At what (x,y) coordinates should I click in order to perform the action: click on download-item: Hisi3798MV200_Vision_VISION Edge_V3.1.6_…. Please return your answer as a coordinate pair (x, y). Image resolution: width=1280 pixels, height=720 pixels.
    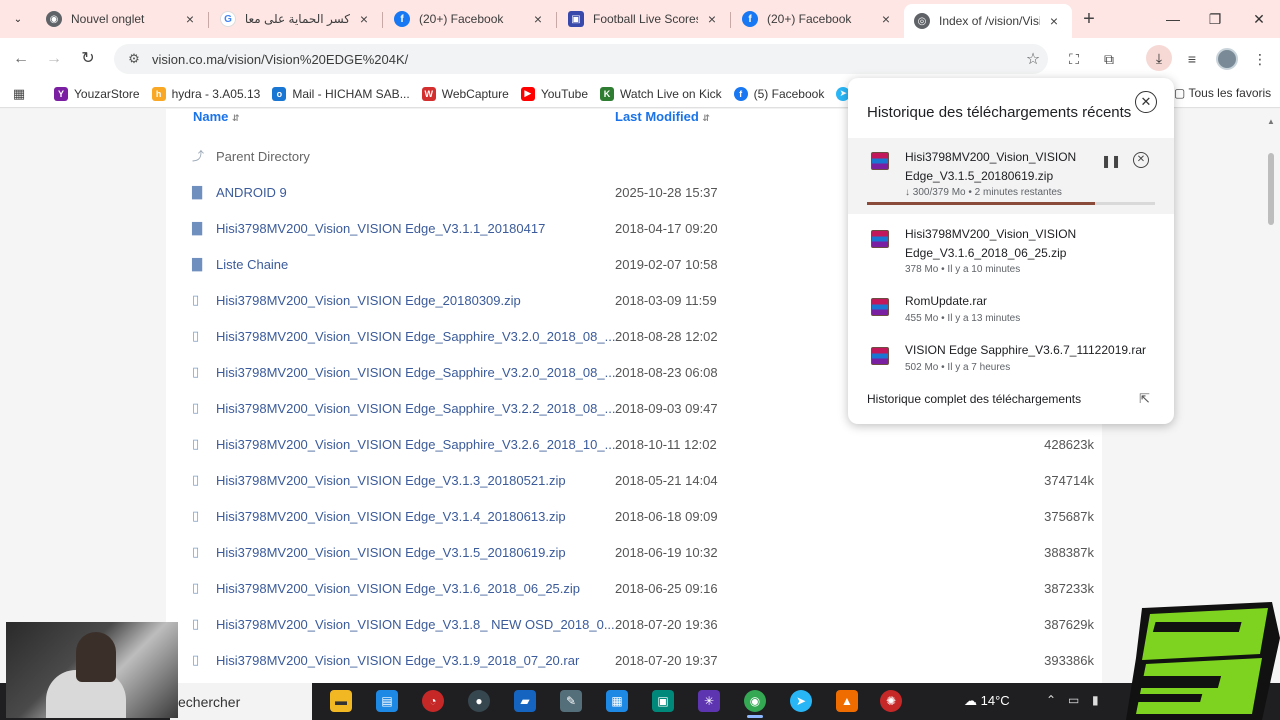
    Looking at the image, I should click on (1011, 254).